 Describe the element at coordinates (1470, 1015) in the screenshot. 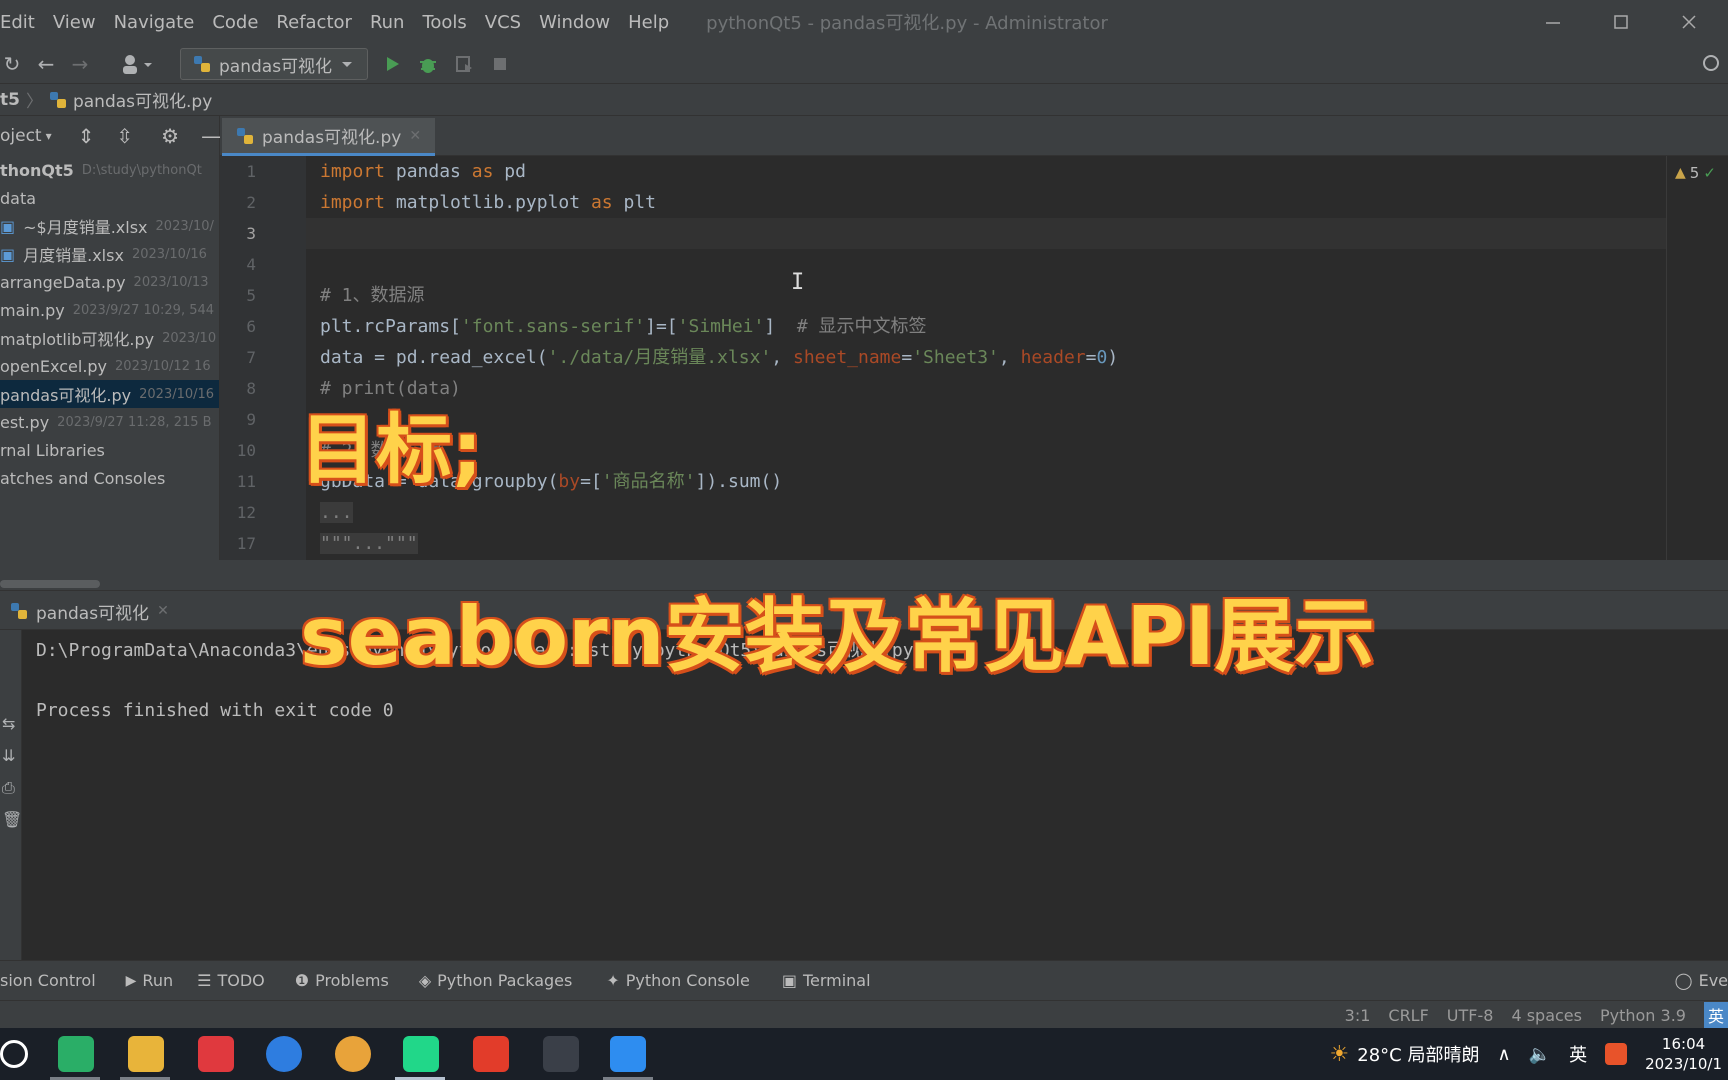

I see `status-encoding: UTF-8` at that location.